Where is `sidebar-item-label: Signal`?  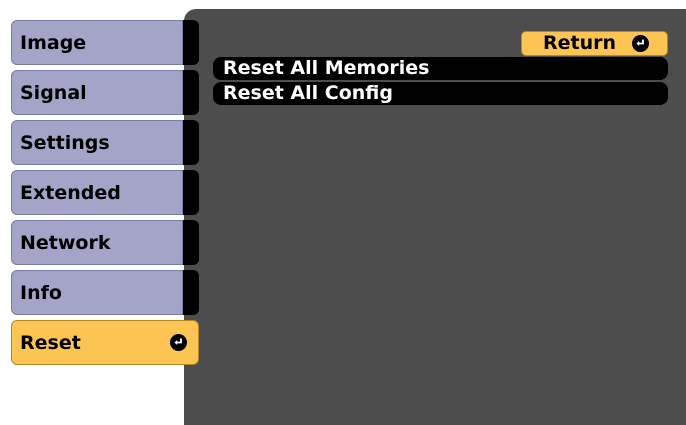 sidebar-item-label: Signal is located at coordinates (97, 92).